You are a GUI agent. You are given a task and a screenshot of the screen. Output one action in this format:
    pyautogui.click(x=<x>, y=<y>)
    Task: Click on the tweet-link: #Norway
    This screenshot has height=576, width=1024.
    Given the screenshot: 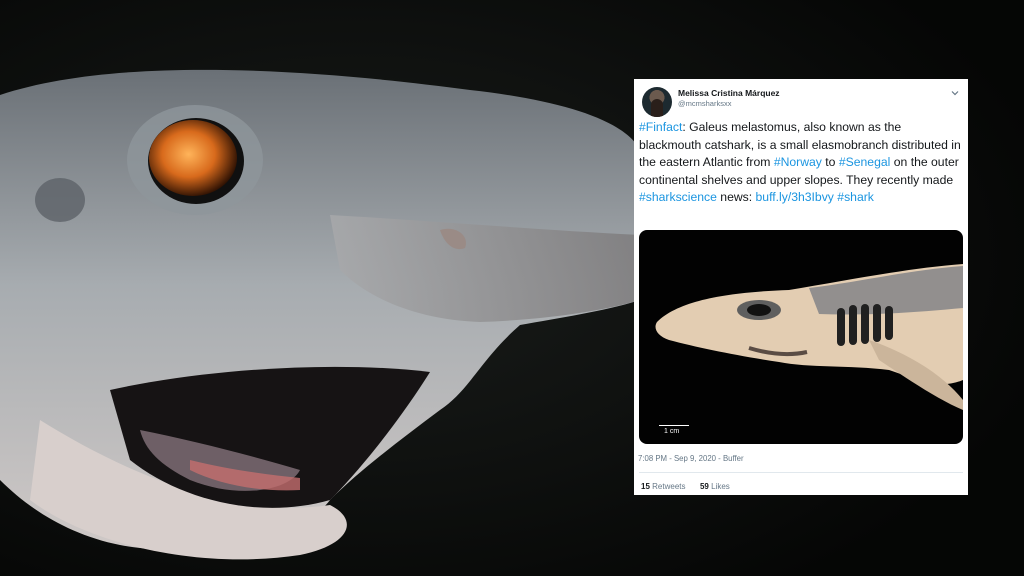 What is the action you would take?
    pyautogui.click(x=798, y=162)
    